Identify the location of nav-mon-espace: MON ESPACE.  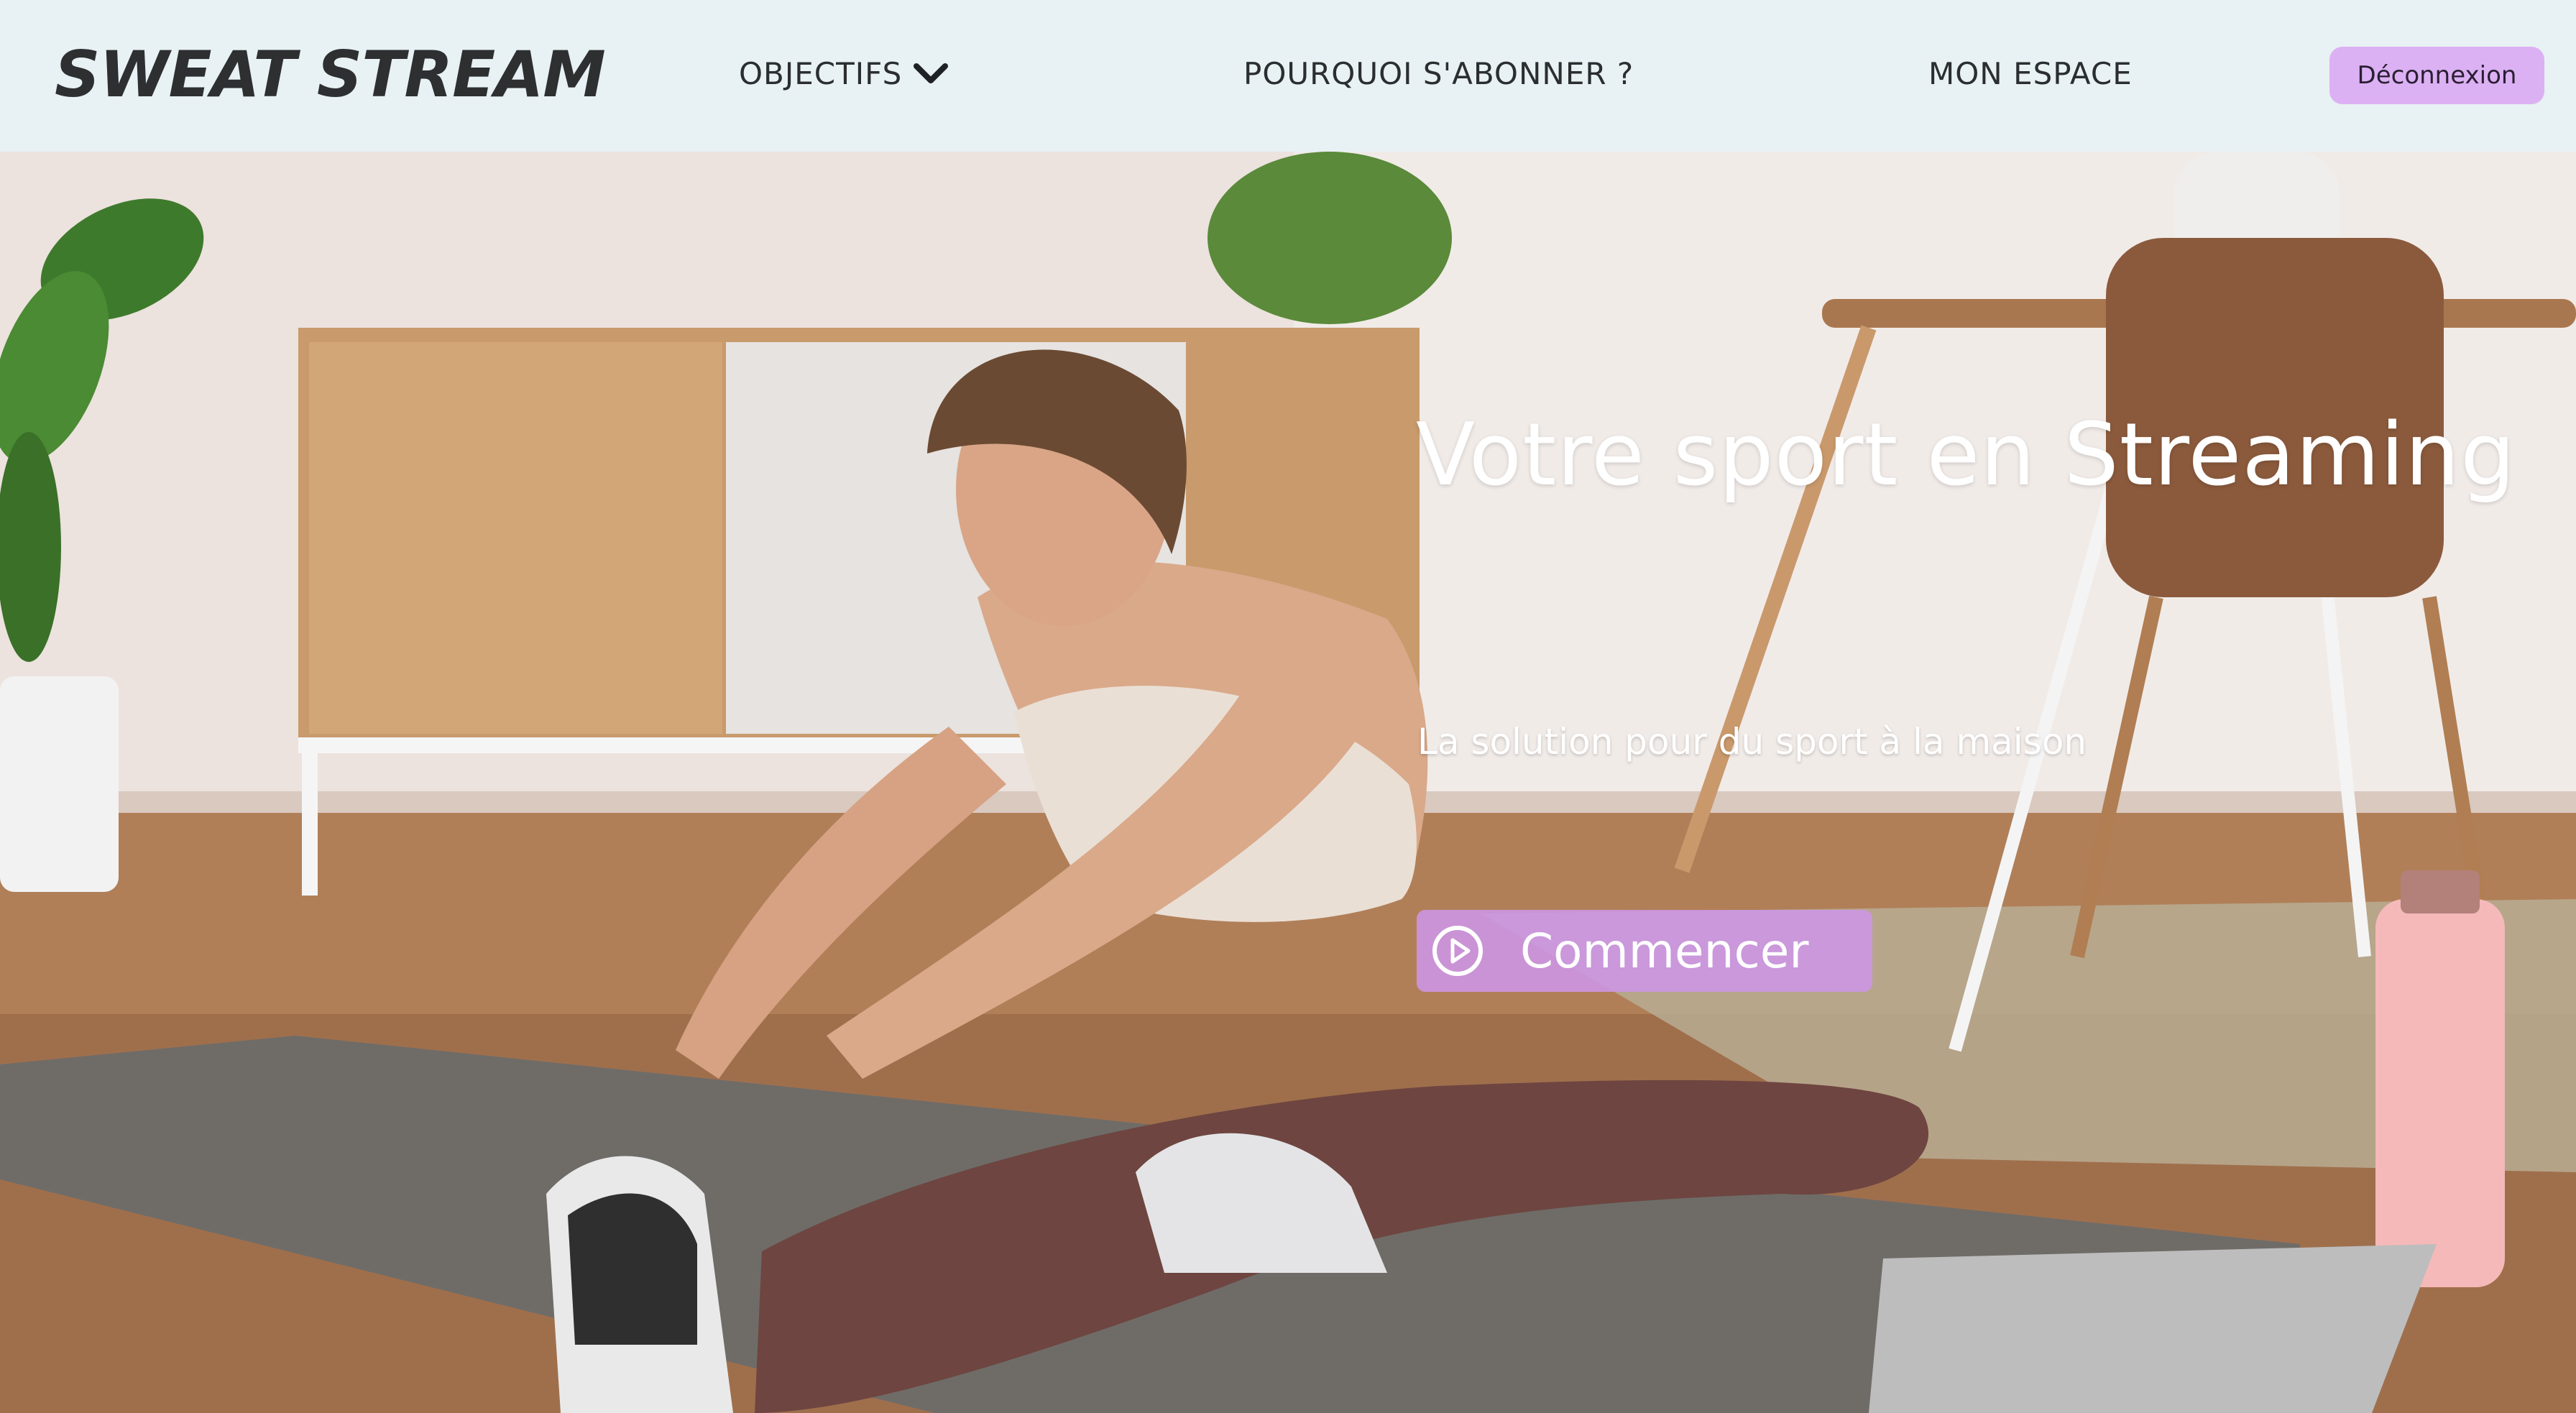
(2030, 73).